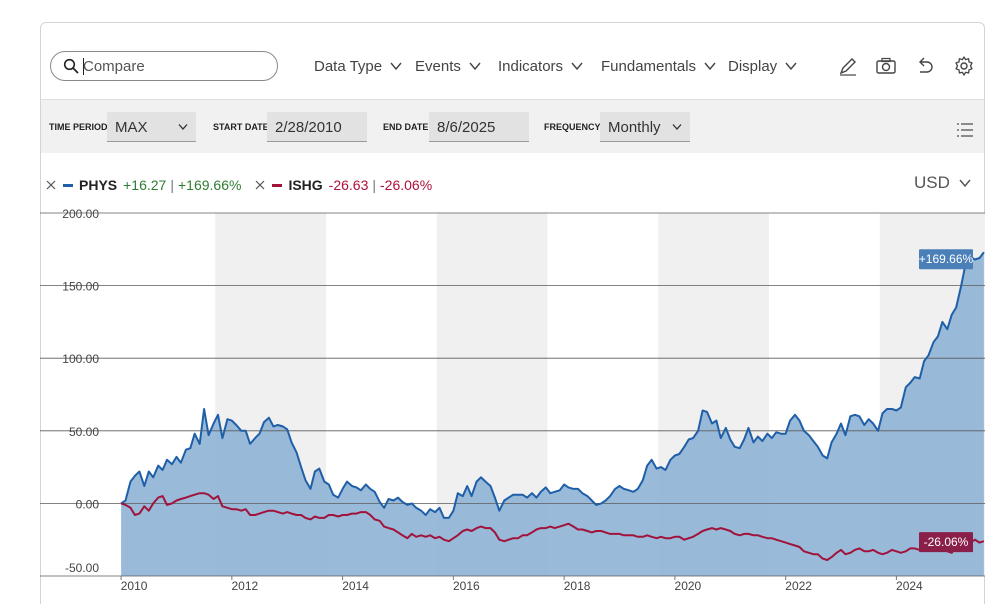 This screenshot has height=604, width=995. Describe the element at coordinates (80, 359) in the screenshot. I see `y-tick-label: 100.00` at that location.